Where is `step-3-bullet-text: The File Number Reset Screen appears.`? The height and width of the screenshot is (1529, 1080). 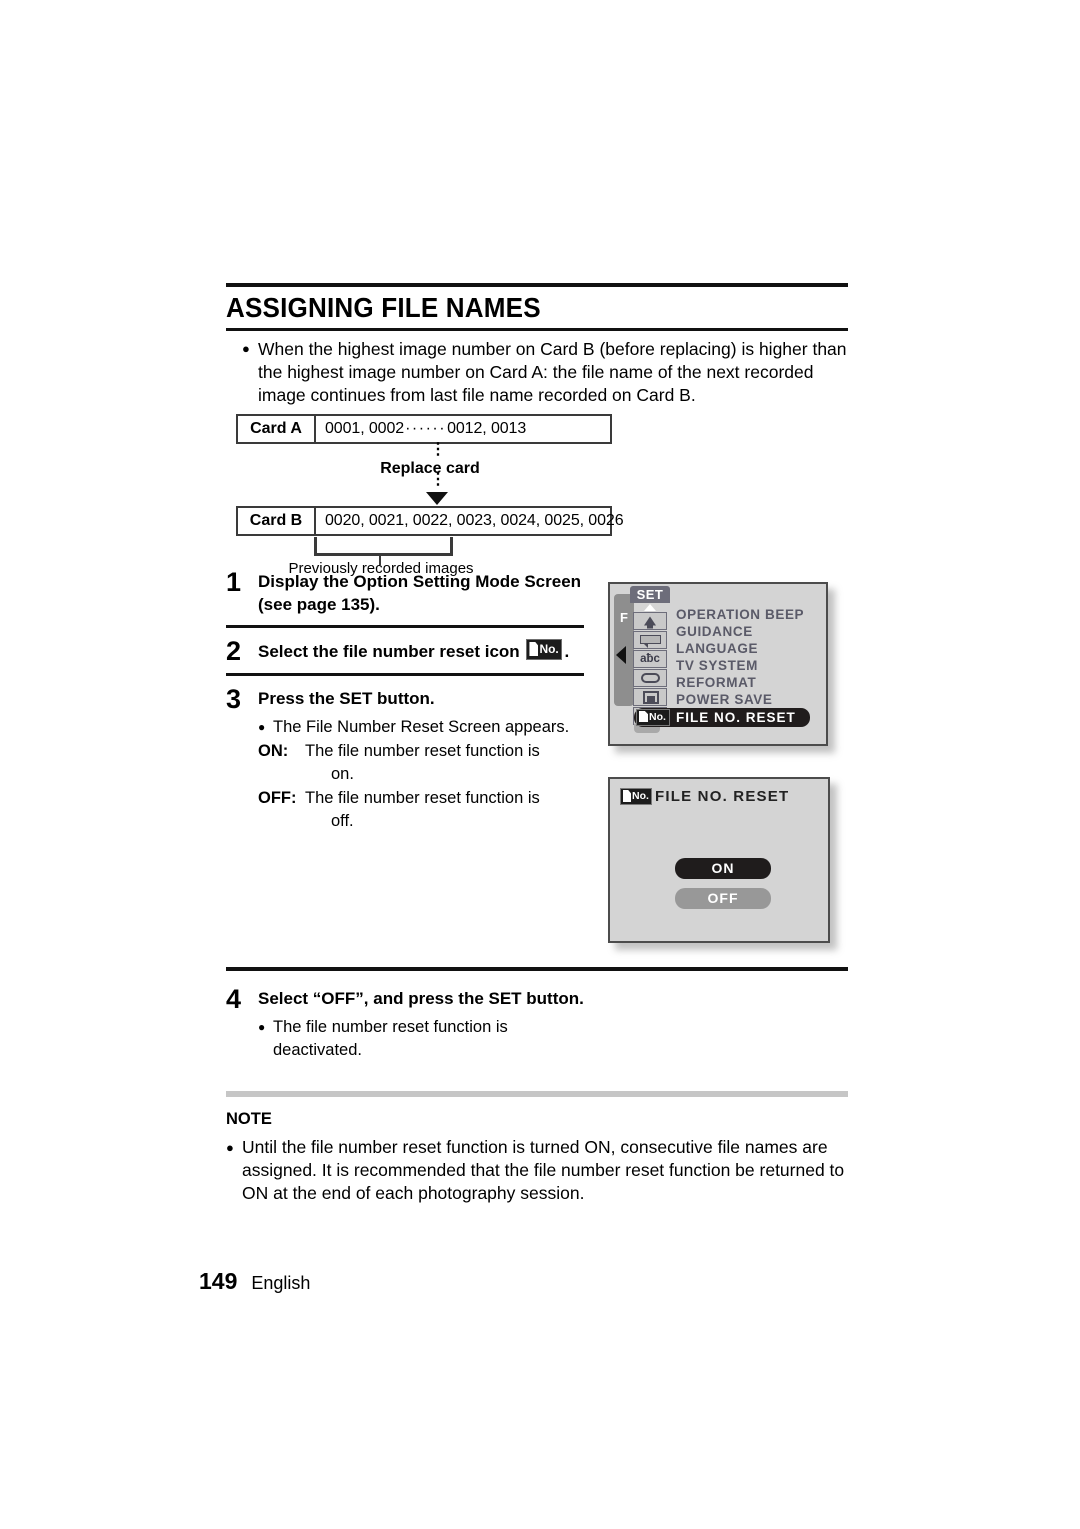
step-3-bullet-text: The File Number Reset Screen appears. is located at coordinates (421, 727).